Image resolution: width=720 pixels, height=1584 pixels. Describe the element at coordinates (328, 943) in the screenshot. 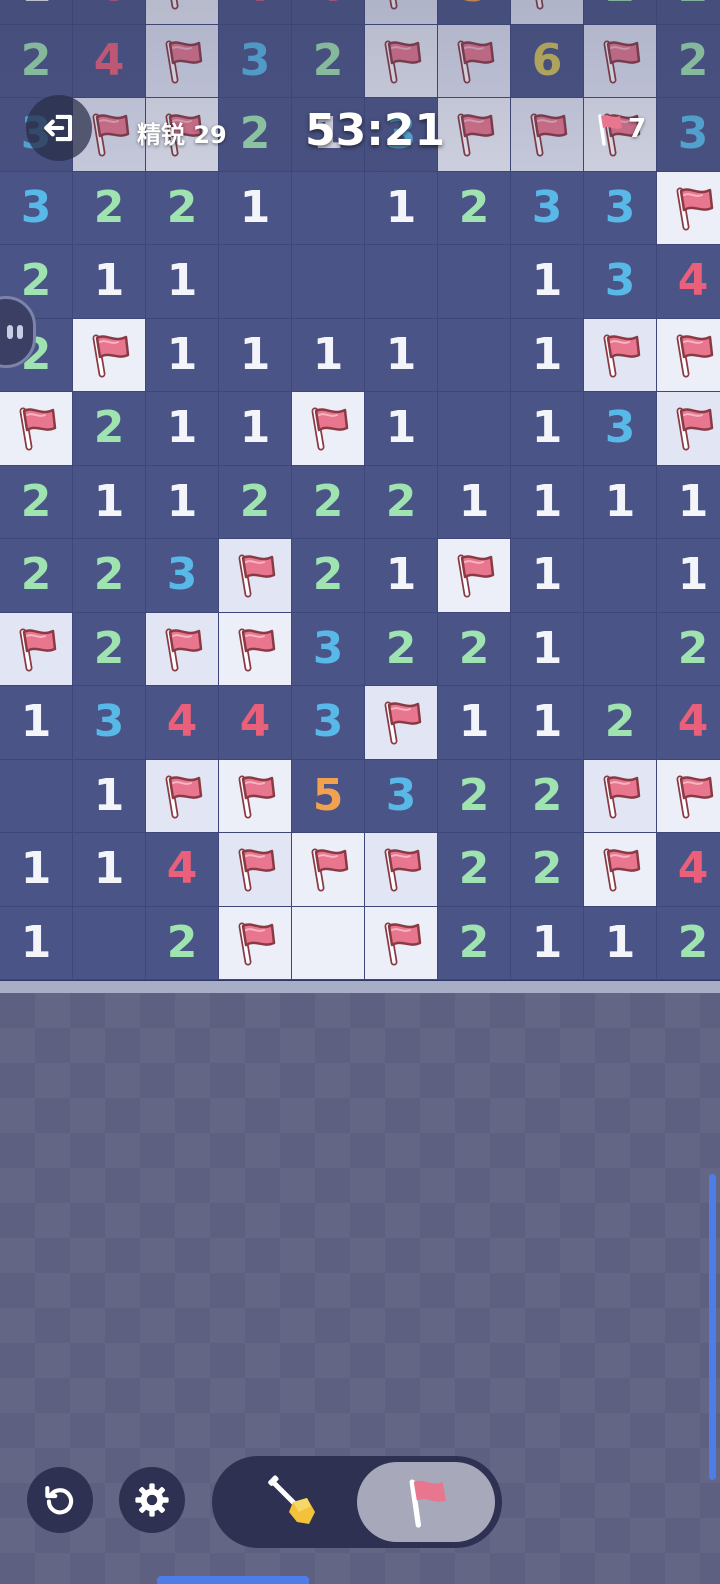

I see `unrevealed-cell` at that location.